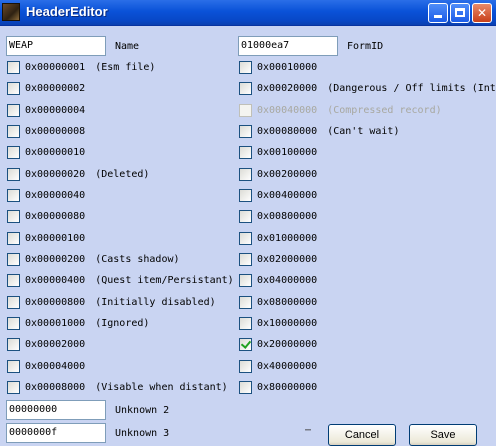 This screenshot has height=446, width=496. I want to click on unknown3-field: 0000000f, so click(56, 433).